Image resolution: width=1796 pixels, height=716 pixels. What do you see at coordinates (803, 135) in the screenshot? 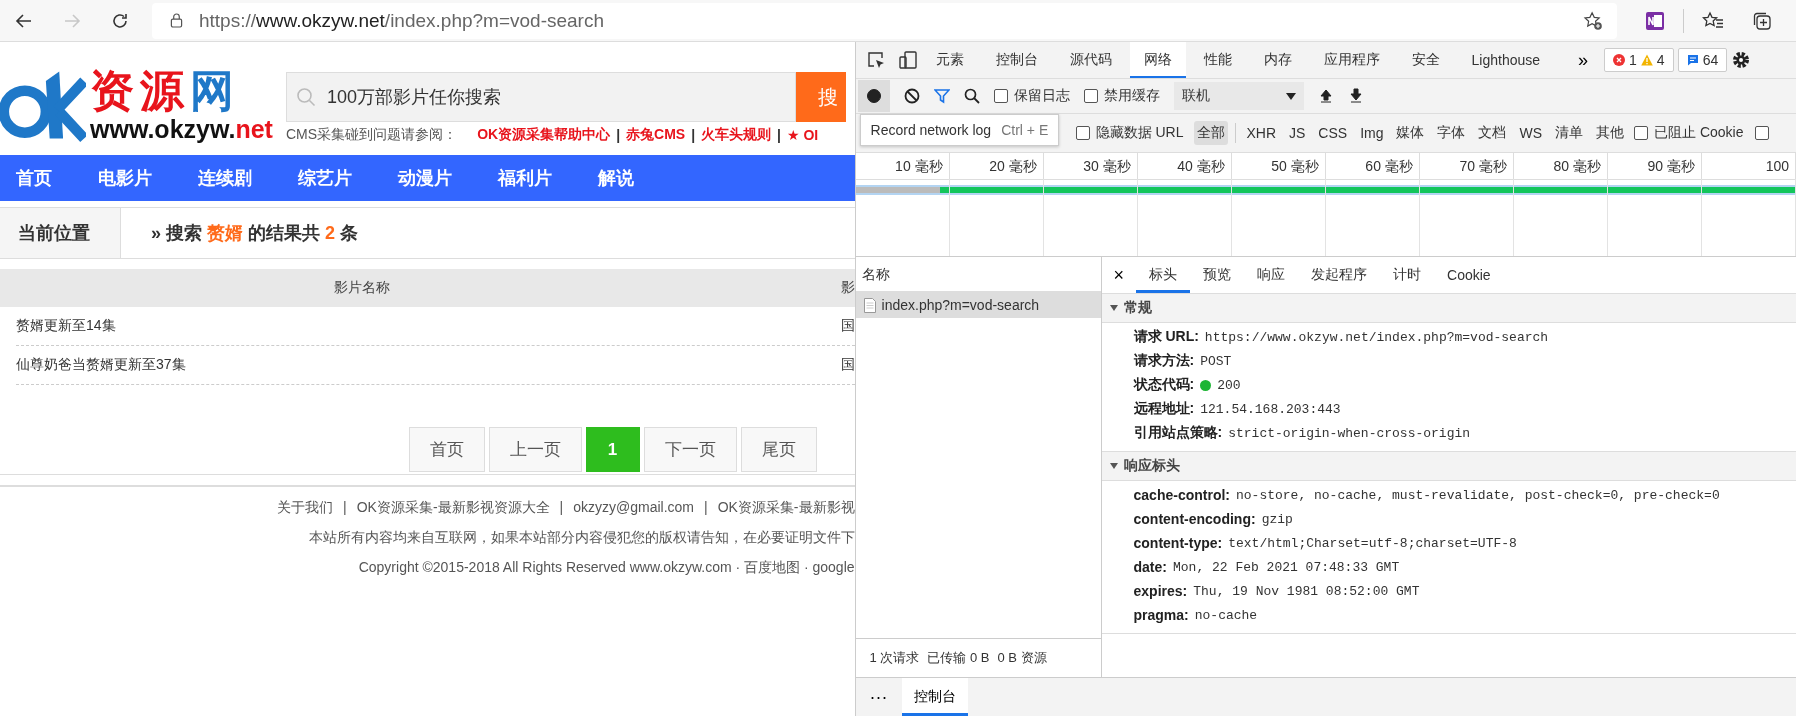
I see `help-link: ★ OI` at bounding box center [803, 135].